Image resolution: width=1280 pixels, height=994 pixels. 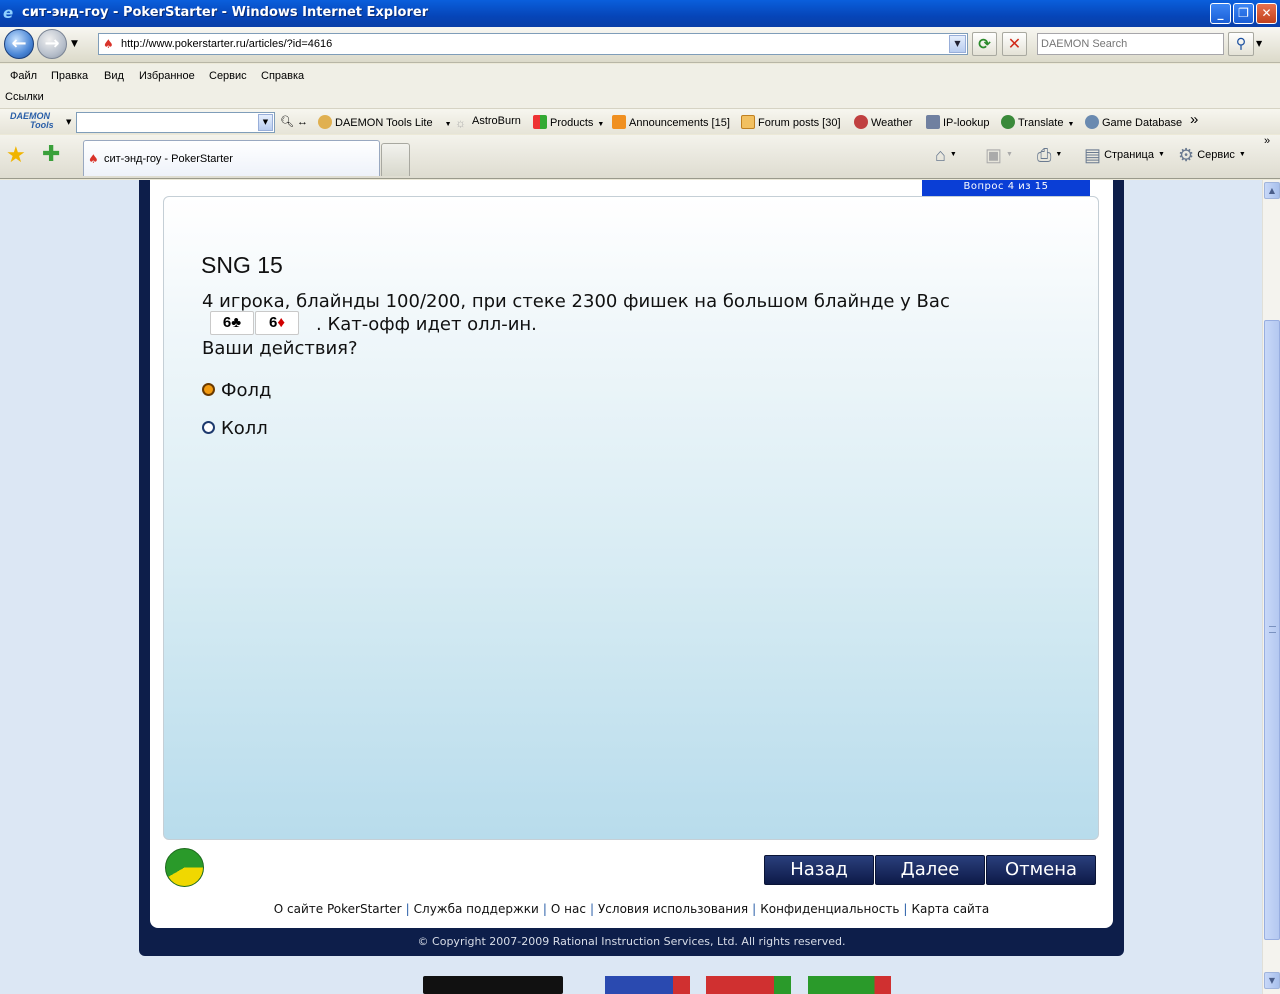 What do you see at coordinates (950, 909) in the screenshot?
I see `footer-link-sitemap: Карта сайта` at bounding box center [950, 909].